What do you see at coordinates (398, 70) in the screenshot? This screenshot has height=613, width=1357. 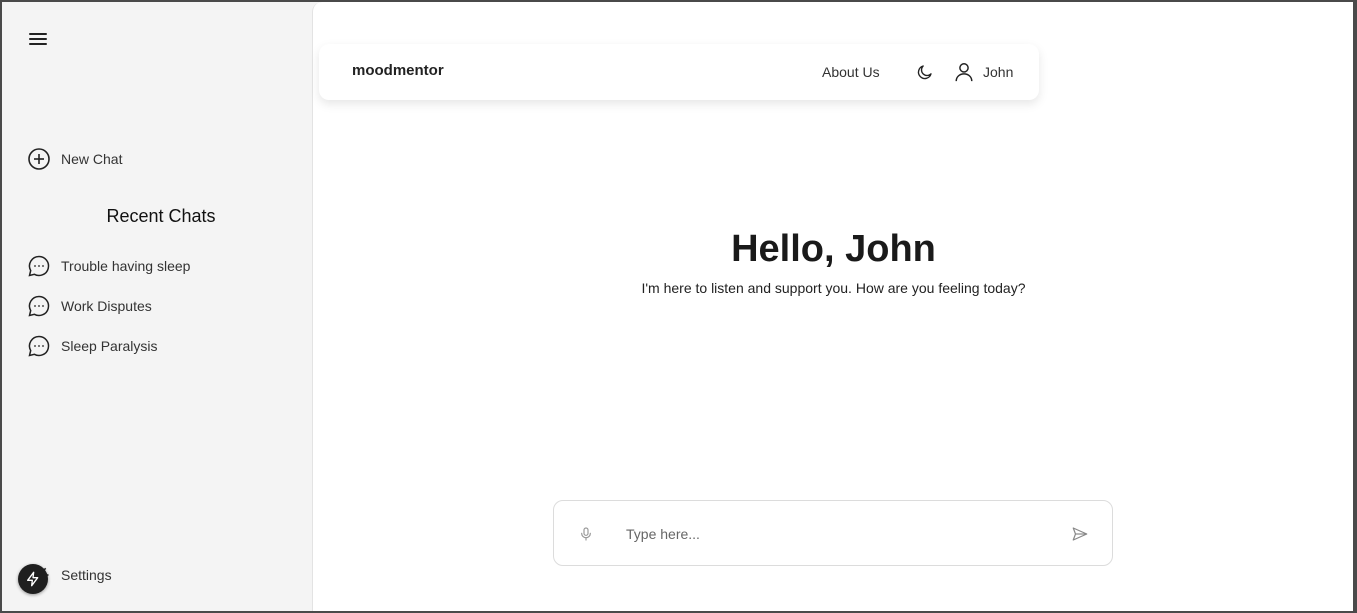 I see `brand-logo-text: moodmentor` at bounding box center [398, 70].